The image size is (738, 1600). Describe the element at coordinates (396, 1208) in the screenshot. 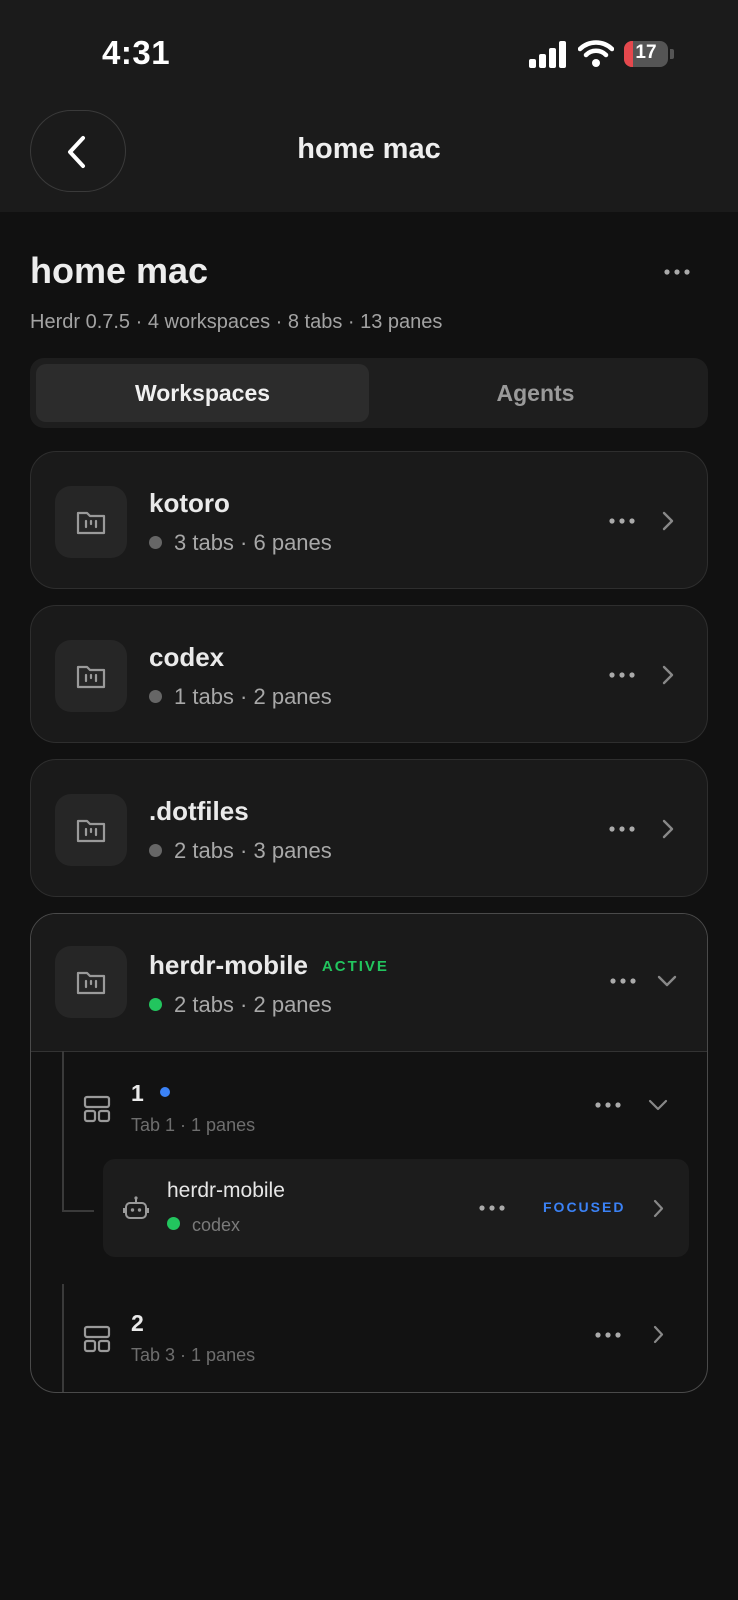

I see `pane-card: herdr-mobile codex FOCUSED` at that location.